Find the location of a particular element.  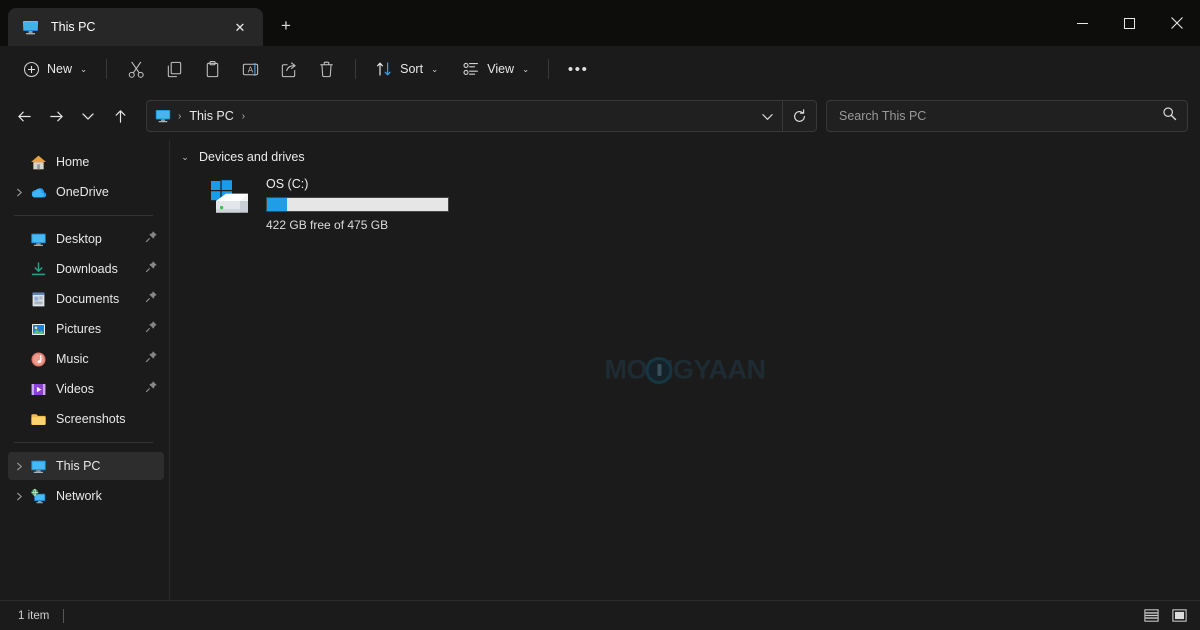

sidebar-item-music: Music is located at coordinates (86, 359).